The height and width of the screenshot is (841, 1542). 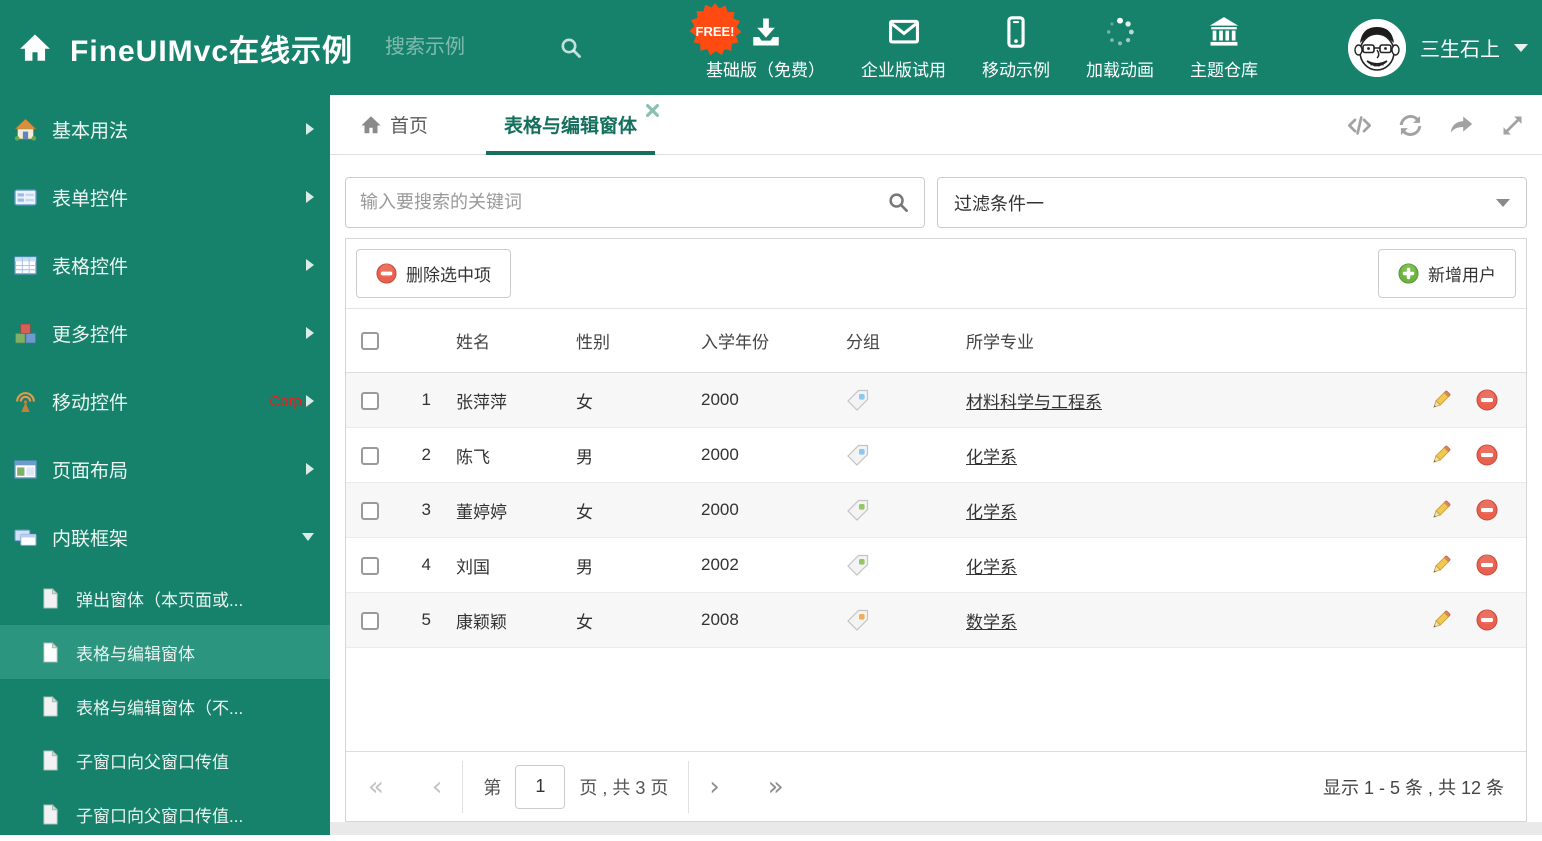 I want to click on name-cell: 陈飞, so click(x=473, y=457).